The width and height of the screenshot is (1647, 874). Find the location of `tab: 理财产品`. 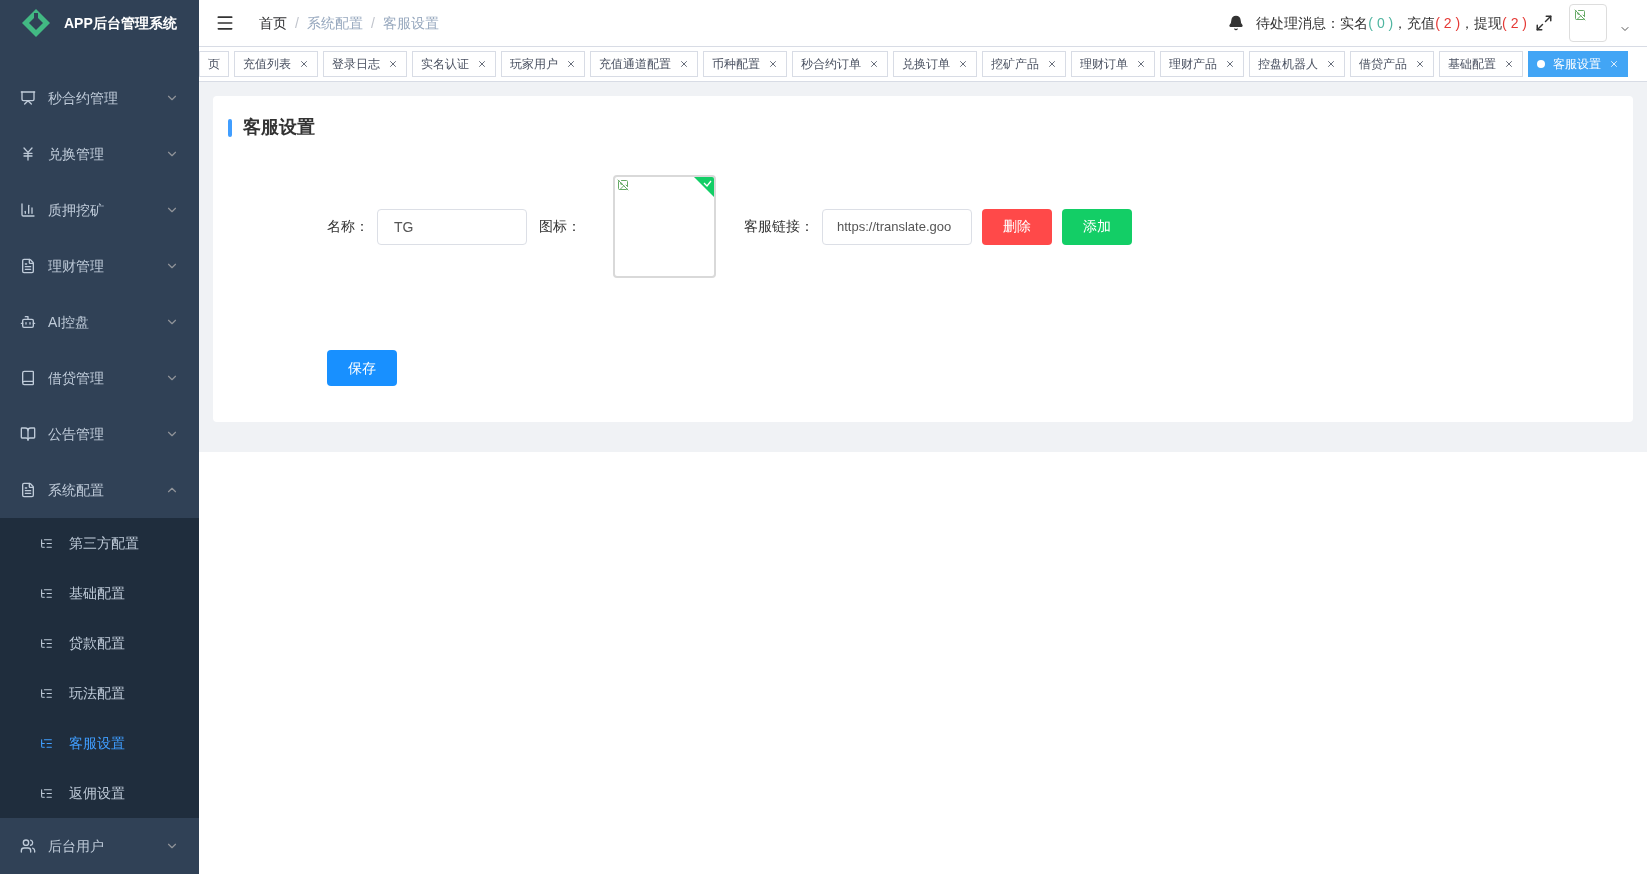

tab: 理财产品 is located at coordinates (1202, 64).